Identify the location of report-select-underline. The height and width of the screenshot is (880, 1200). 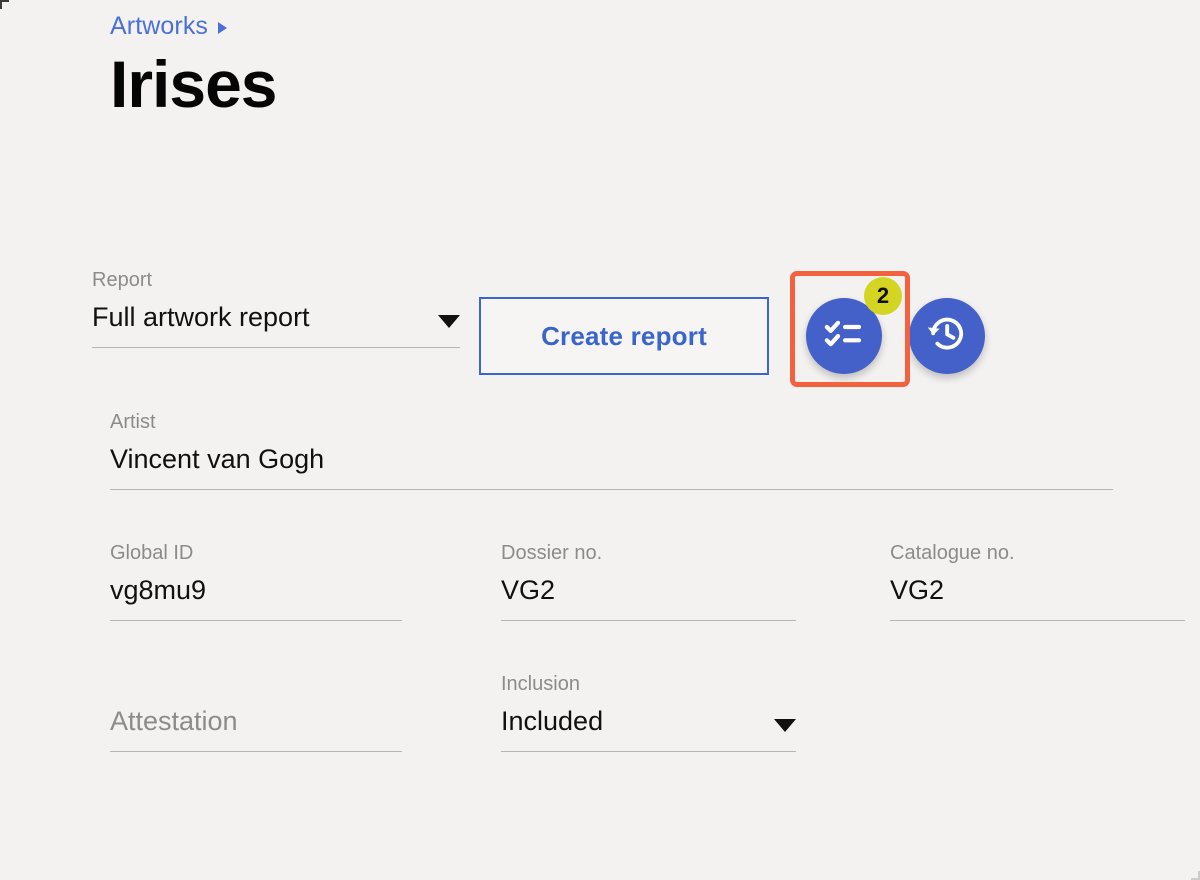
(276, 347).